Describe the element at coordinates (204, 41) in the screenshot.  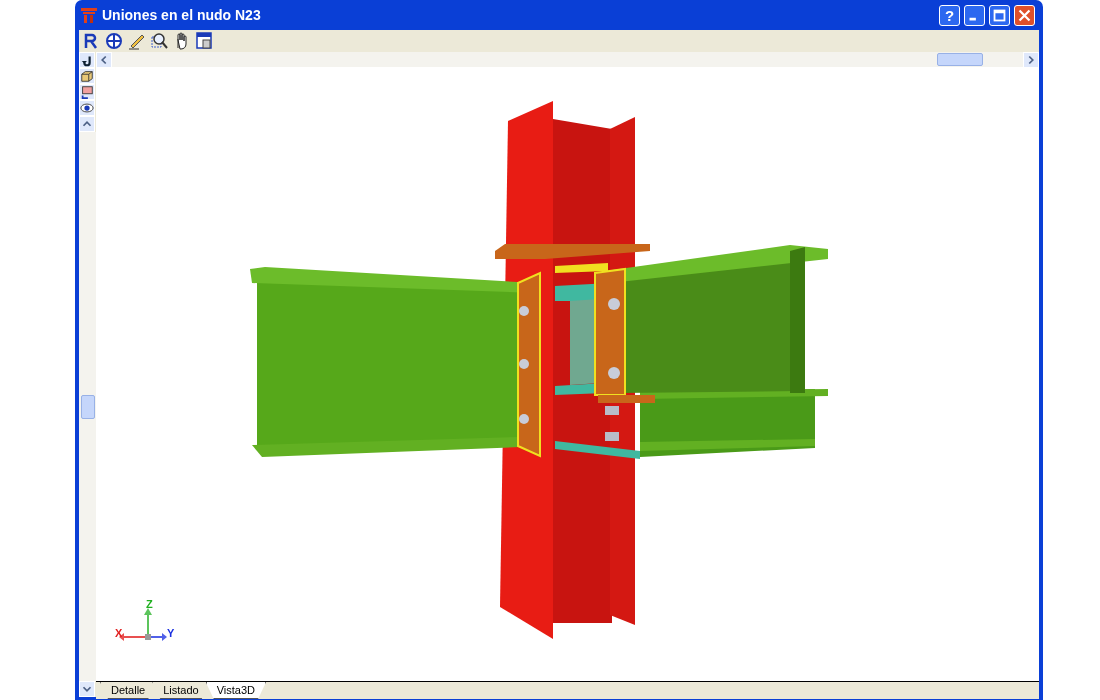
I see `window-icon` at that location.